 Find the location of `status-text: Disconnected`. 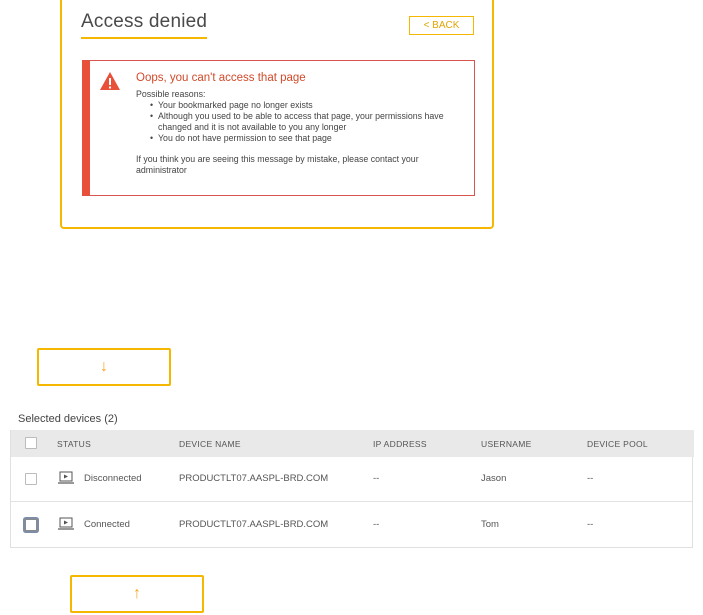

status-text: Disconnected is located at coordinates (113, 478).